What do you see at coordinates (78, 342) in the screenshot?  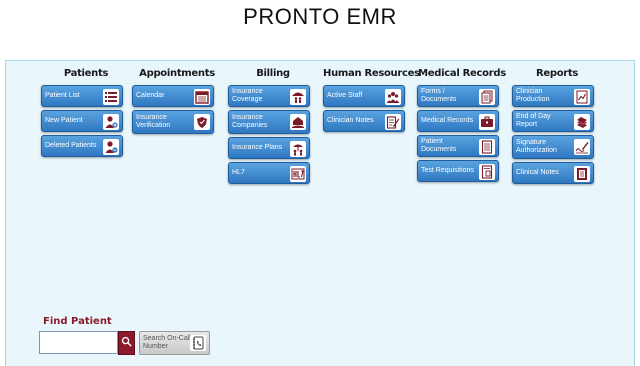 I see `find-patient-input` at bounding box center [78, 342].